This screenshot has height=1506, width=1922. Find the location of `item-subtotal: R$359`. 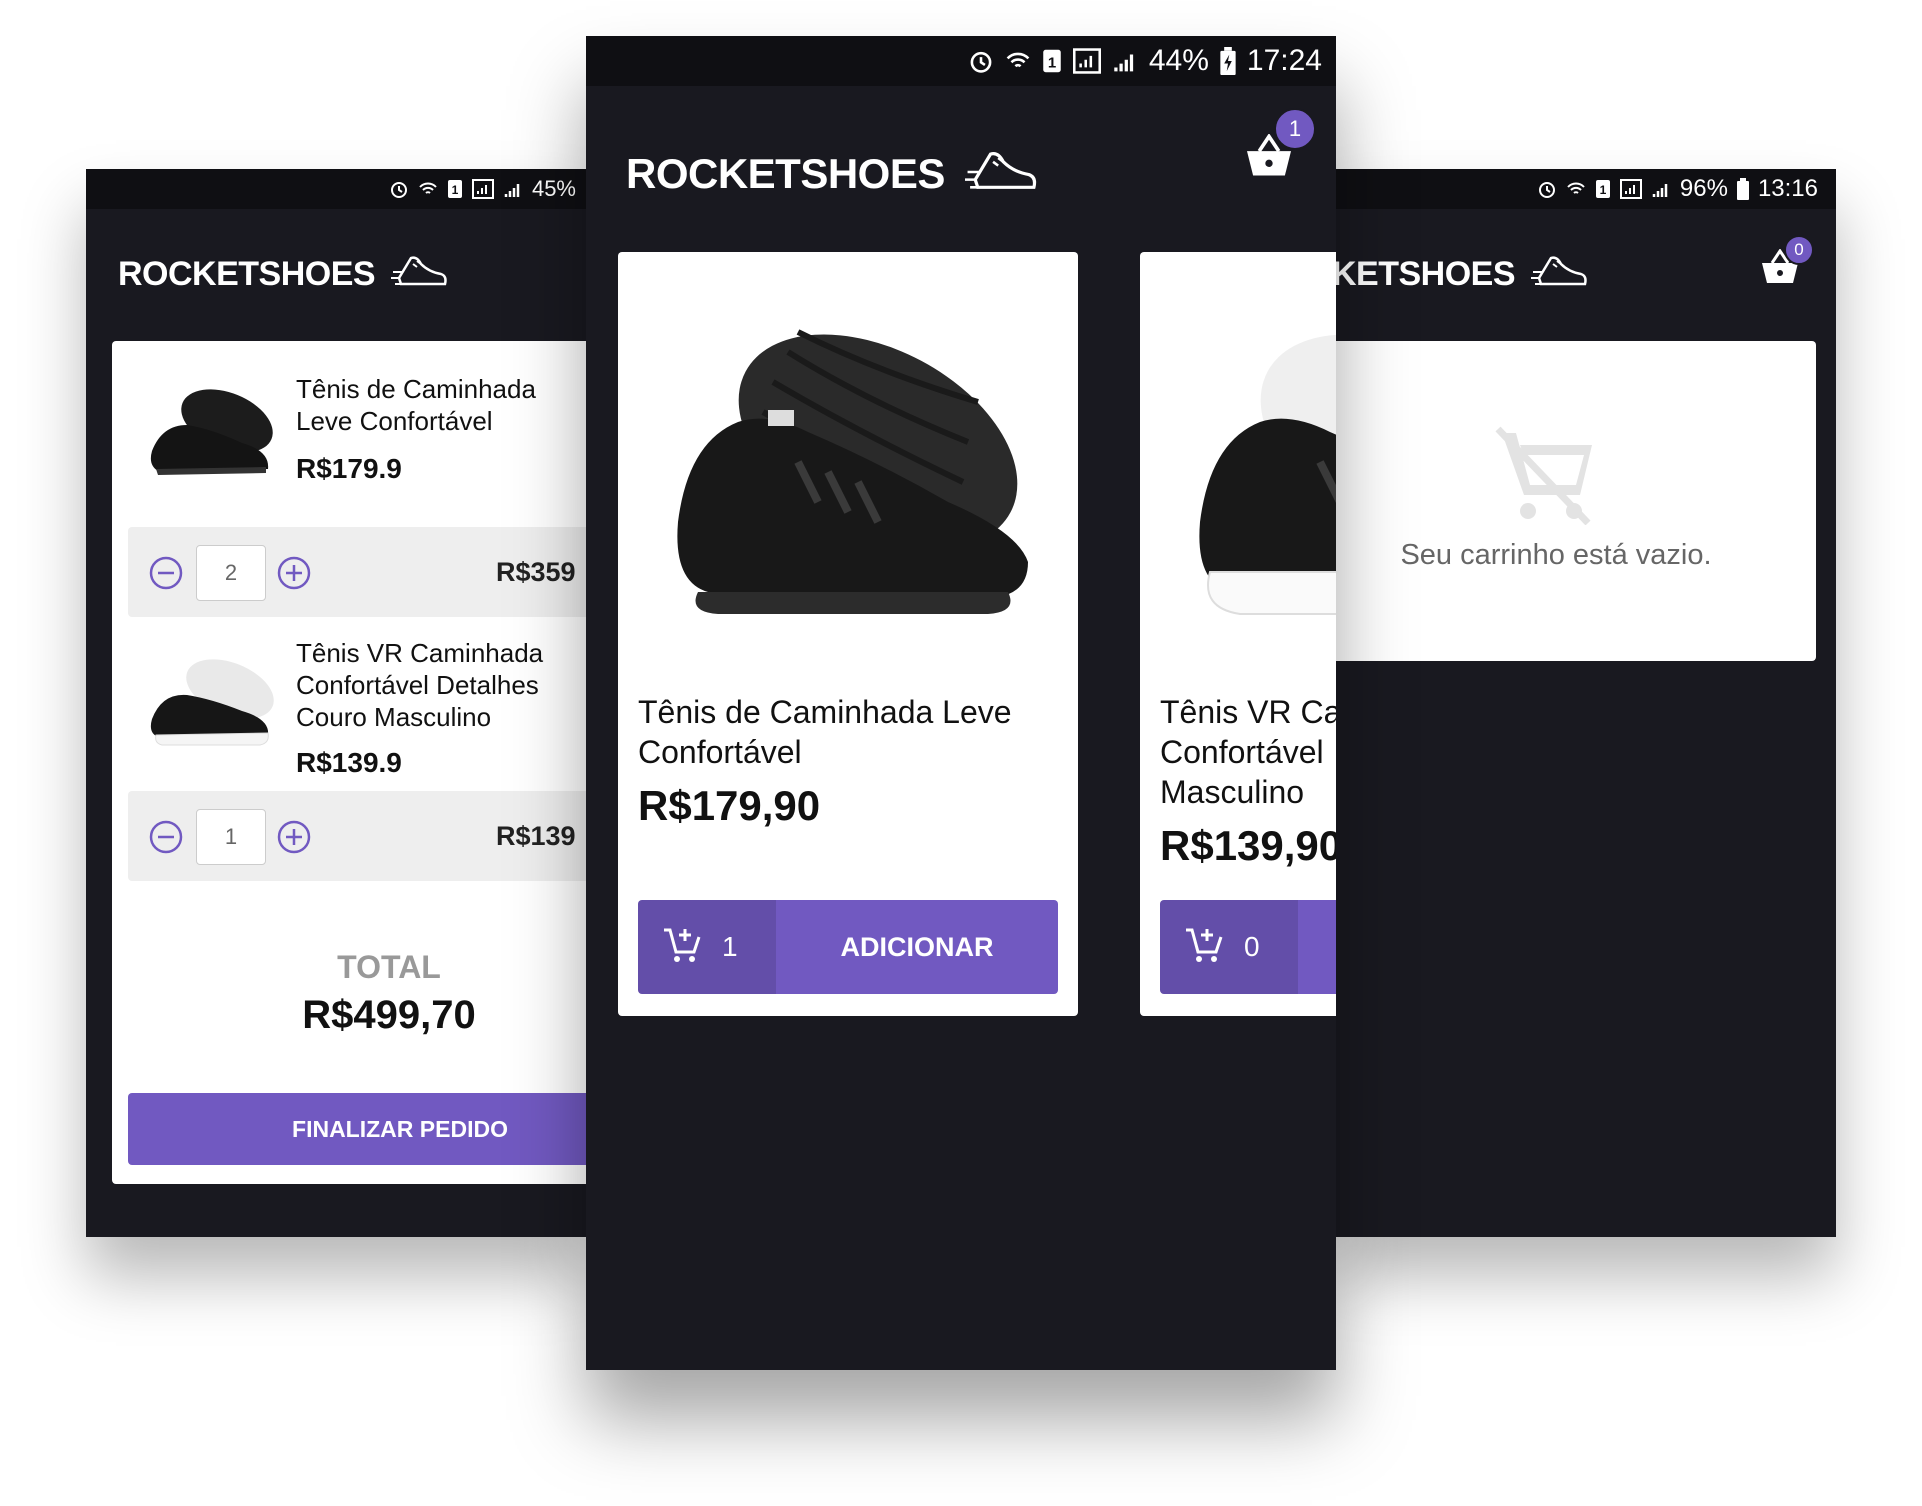

item-subtotal: R$359 is located at coordinates (536, 572).